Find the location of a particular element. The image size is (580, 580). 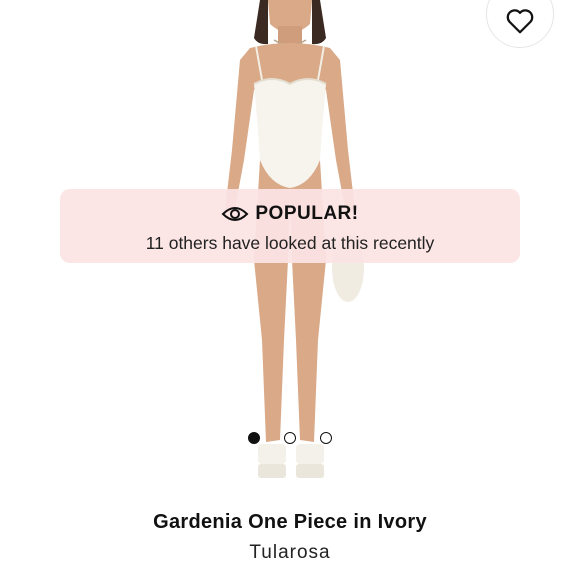

carousel-dots is located at coordinates (290, 438).